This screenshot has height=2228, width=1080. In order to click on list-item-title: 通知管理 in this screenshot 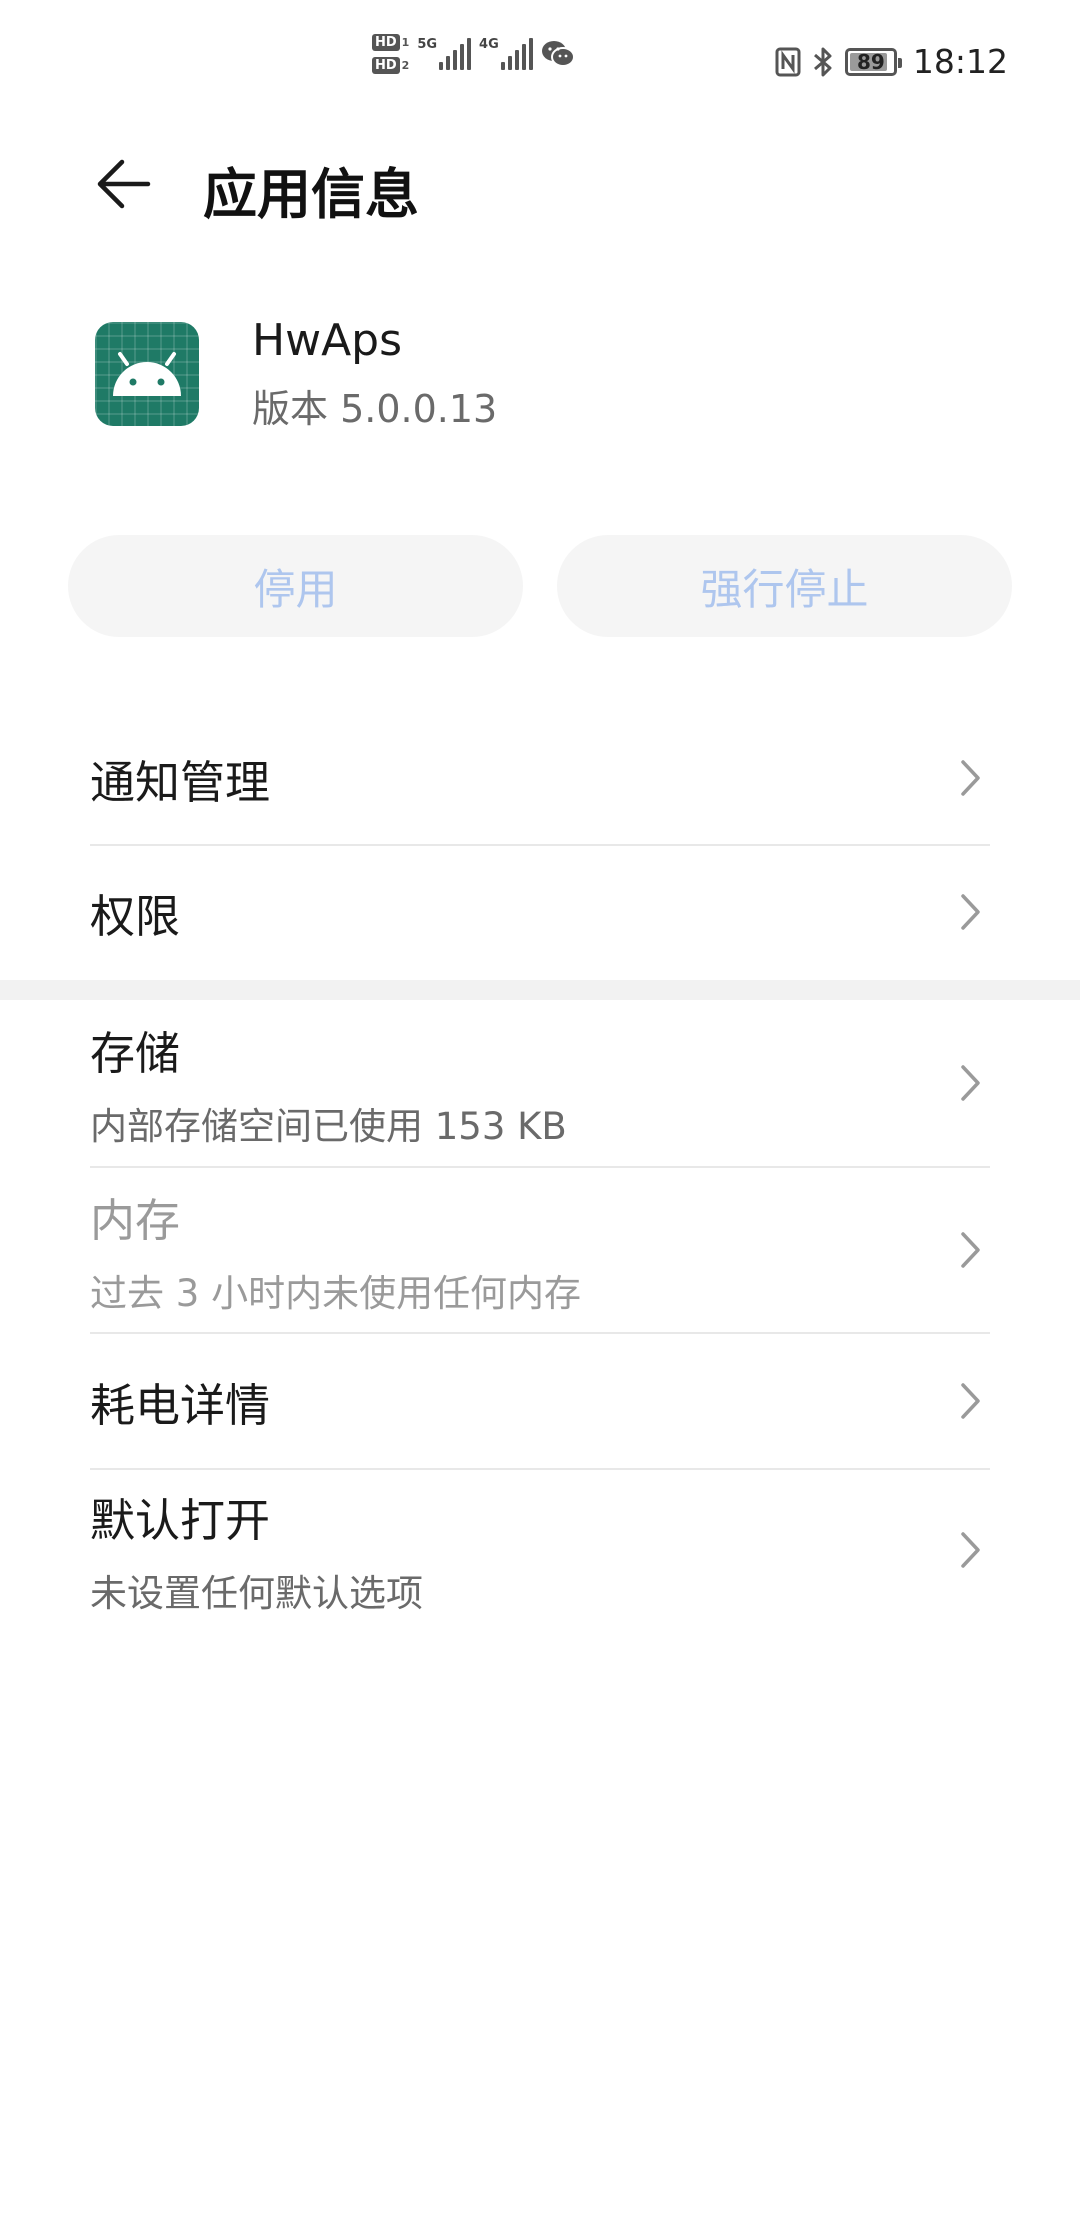, I will do `click(180, 782)`.